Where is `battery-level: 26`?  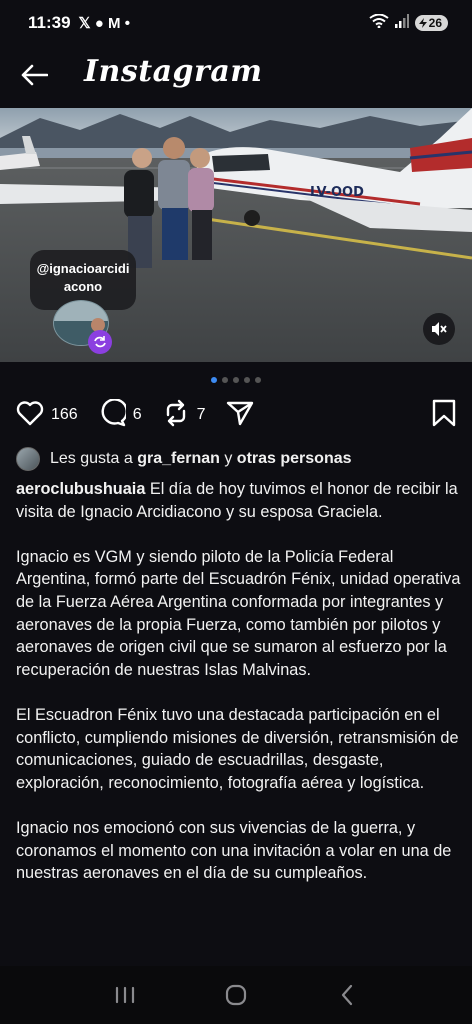 battery-level: 26 is located at coordinates (435, 23).